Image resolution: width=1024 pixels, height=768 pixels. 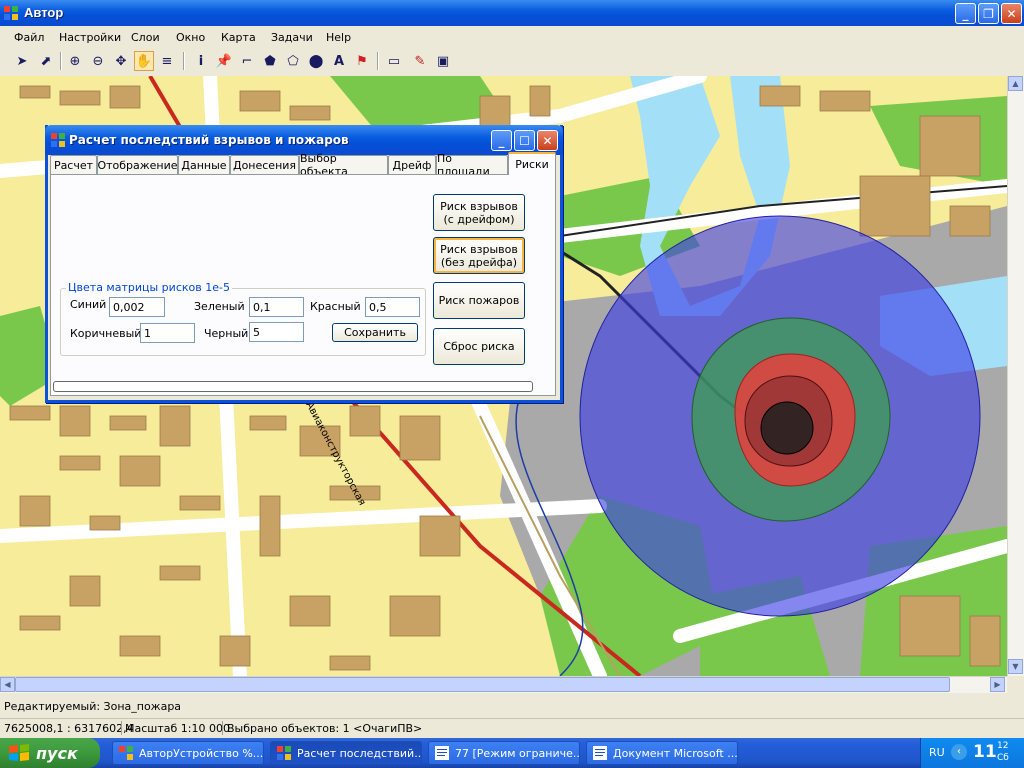 What do you see at coordinates (22, 61) in the screenshot?
I see `arrow-select-icon: ➤` at bounding box center [22, 61].